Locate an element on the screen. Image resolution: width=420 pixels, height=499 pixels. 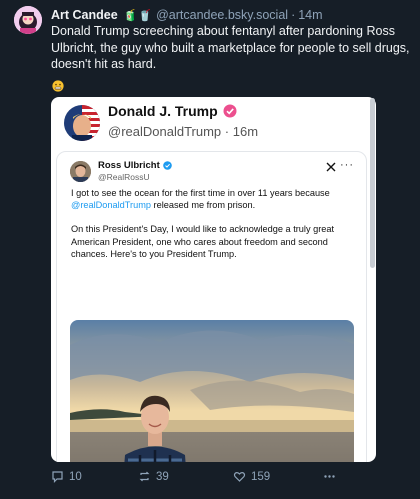
repost-button: 39 is located at coordinates (153, 476).